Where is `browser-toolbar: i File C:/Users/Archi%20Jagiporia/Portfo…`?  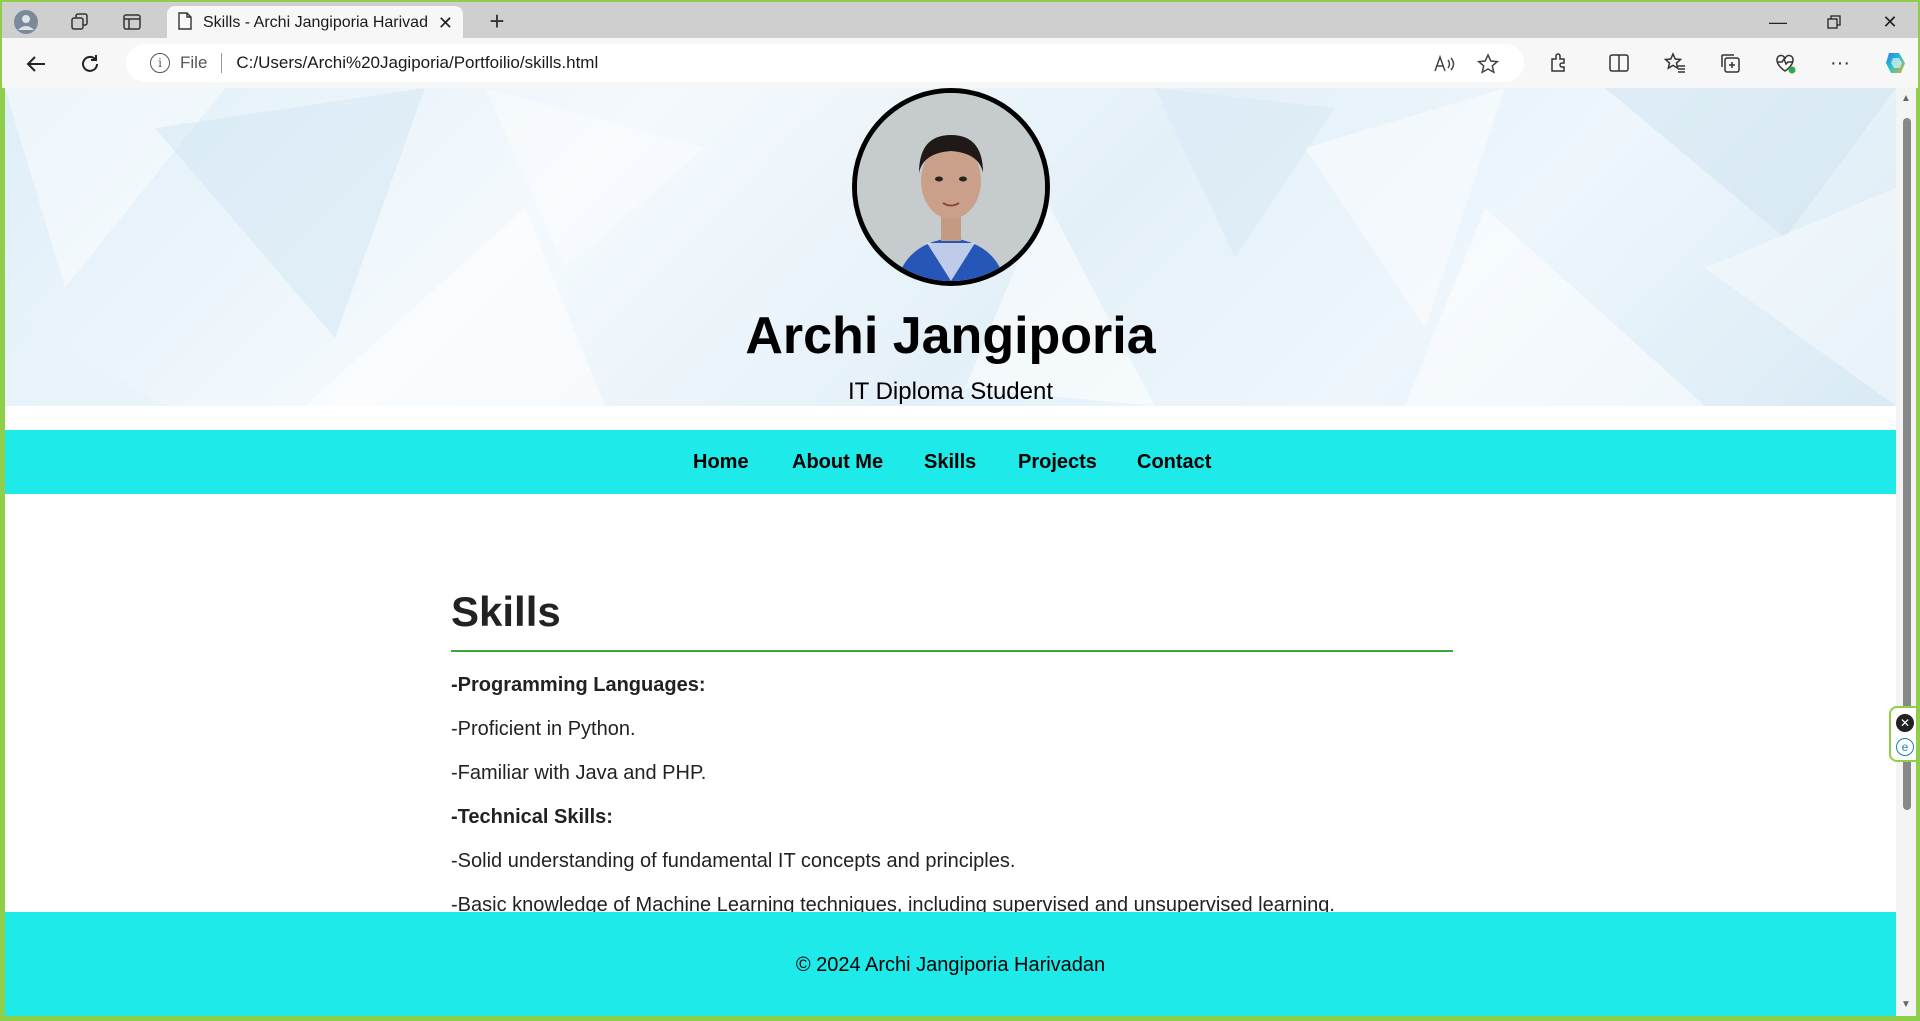 browser-toolbar: i File C:/Users/Archi%20Jagiporia/Portfo… is located at coordinates (960, 63).